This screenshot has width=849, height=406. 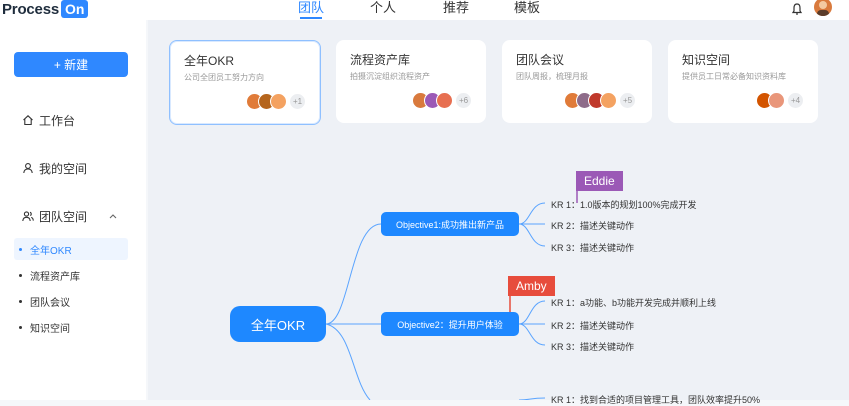 I want to click on kr-item: KR 1：a功能、b功能开发完成并顺利上线, so click(x=633, y=302).